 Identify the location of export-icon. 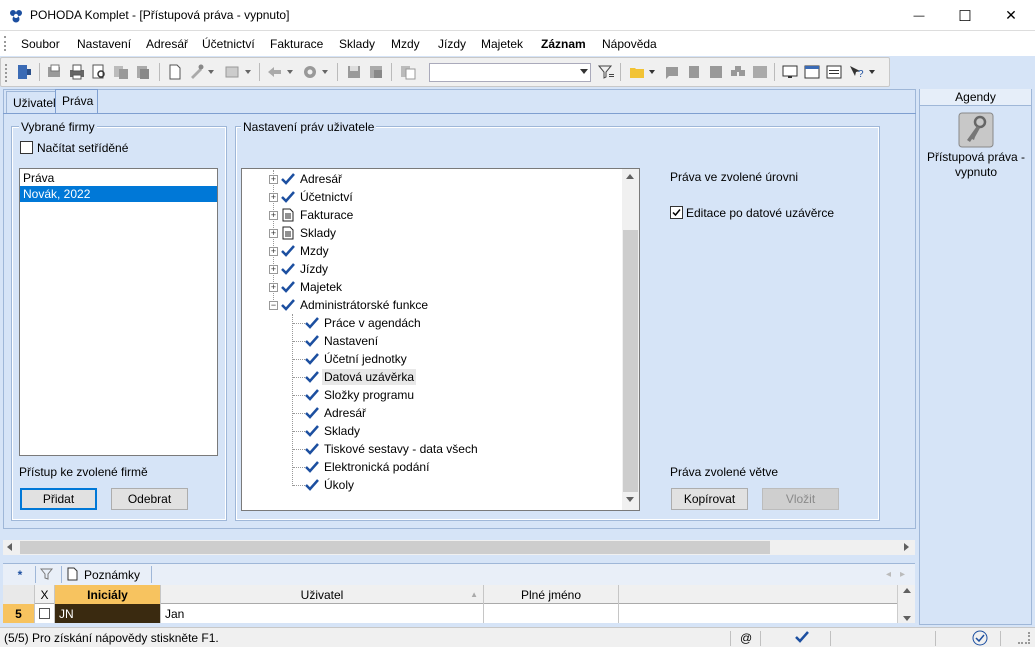
(121, 72).